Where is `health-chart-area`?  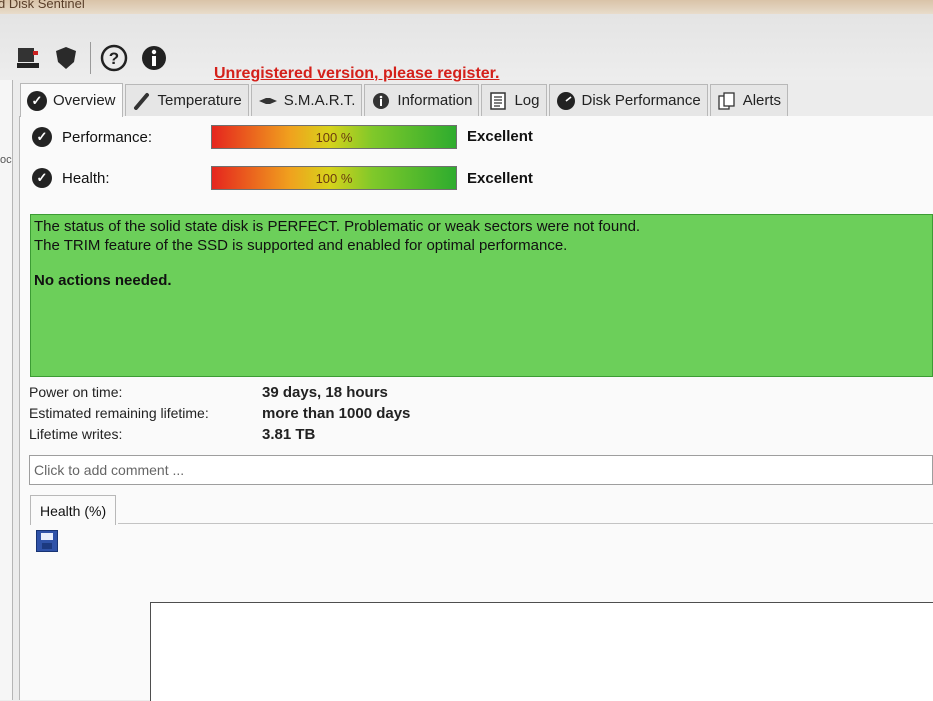 health-chart-area is located at coordinates (541, 651).